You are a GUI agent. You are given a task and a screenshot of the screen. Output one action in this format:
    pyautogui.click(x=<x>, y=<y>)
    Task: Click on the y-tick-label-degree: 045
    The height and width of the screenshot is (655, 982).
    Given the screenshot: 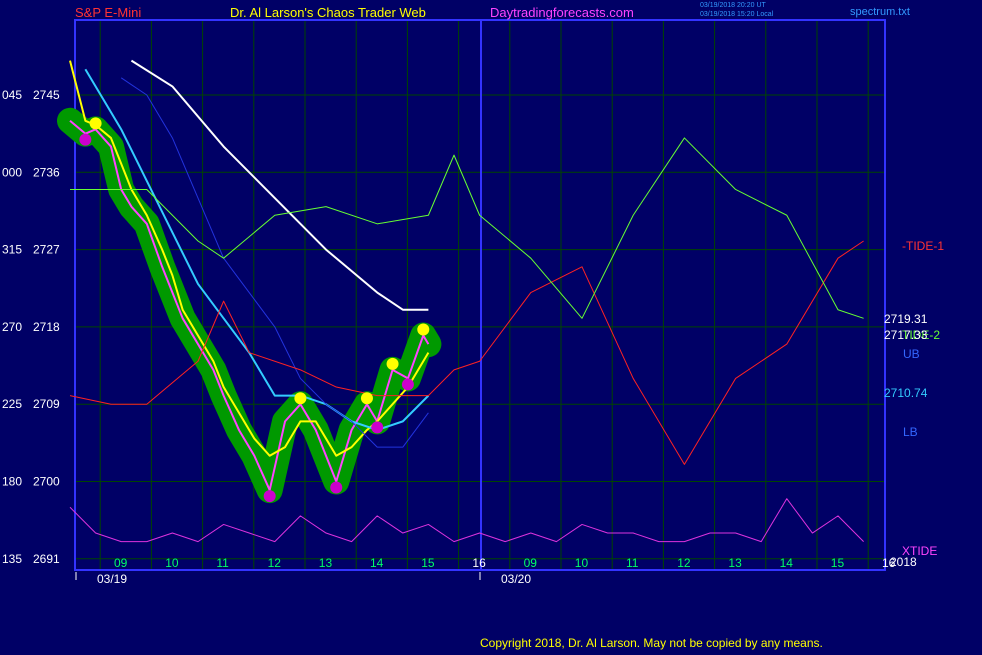 What is the action you would take?
    pyautogui.click(x=12, y=95)
    